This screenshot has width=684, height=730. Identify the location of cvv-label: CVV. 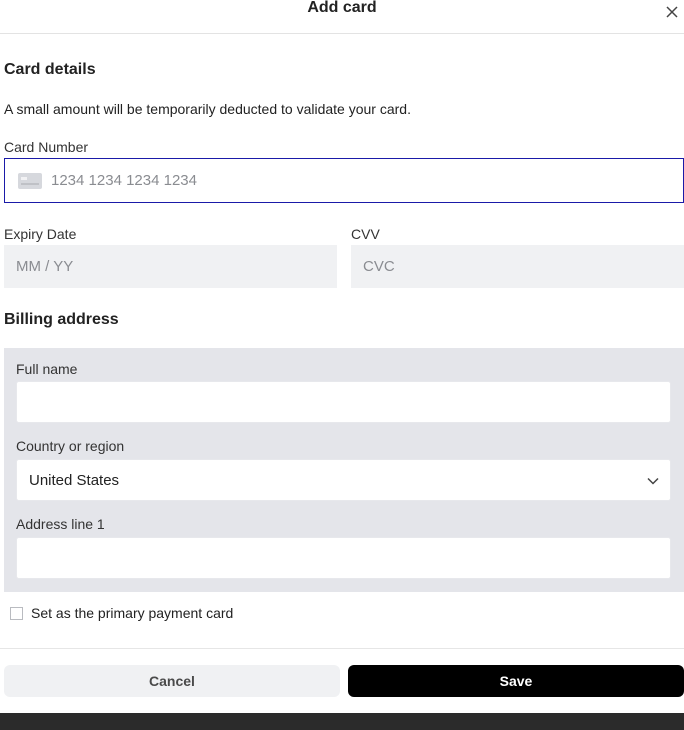
(365, 234).